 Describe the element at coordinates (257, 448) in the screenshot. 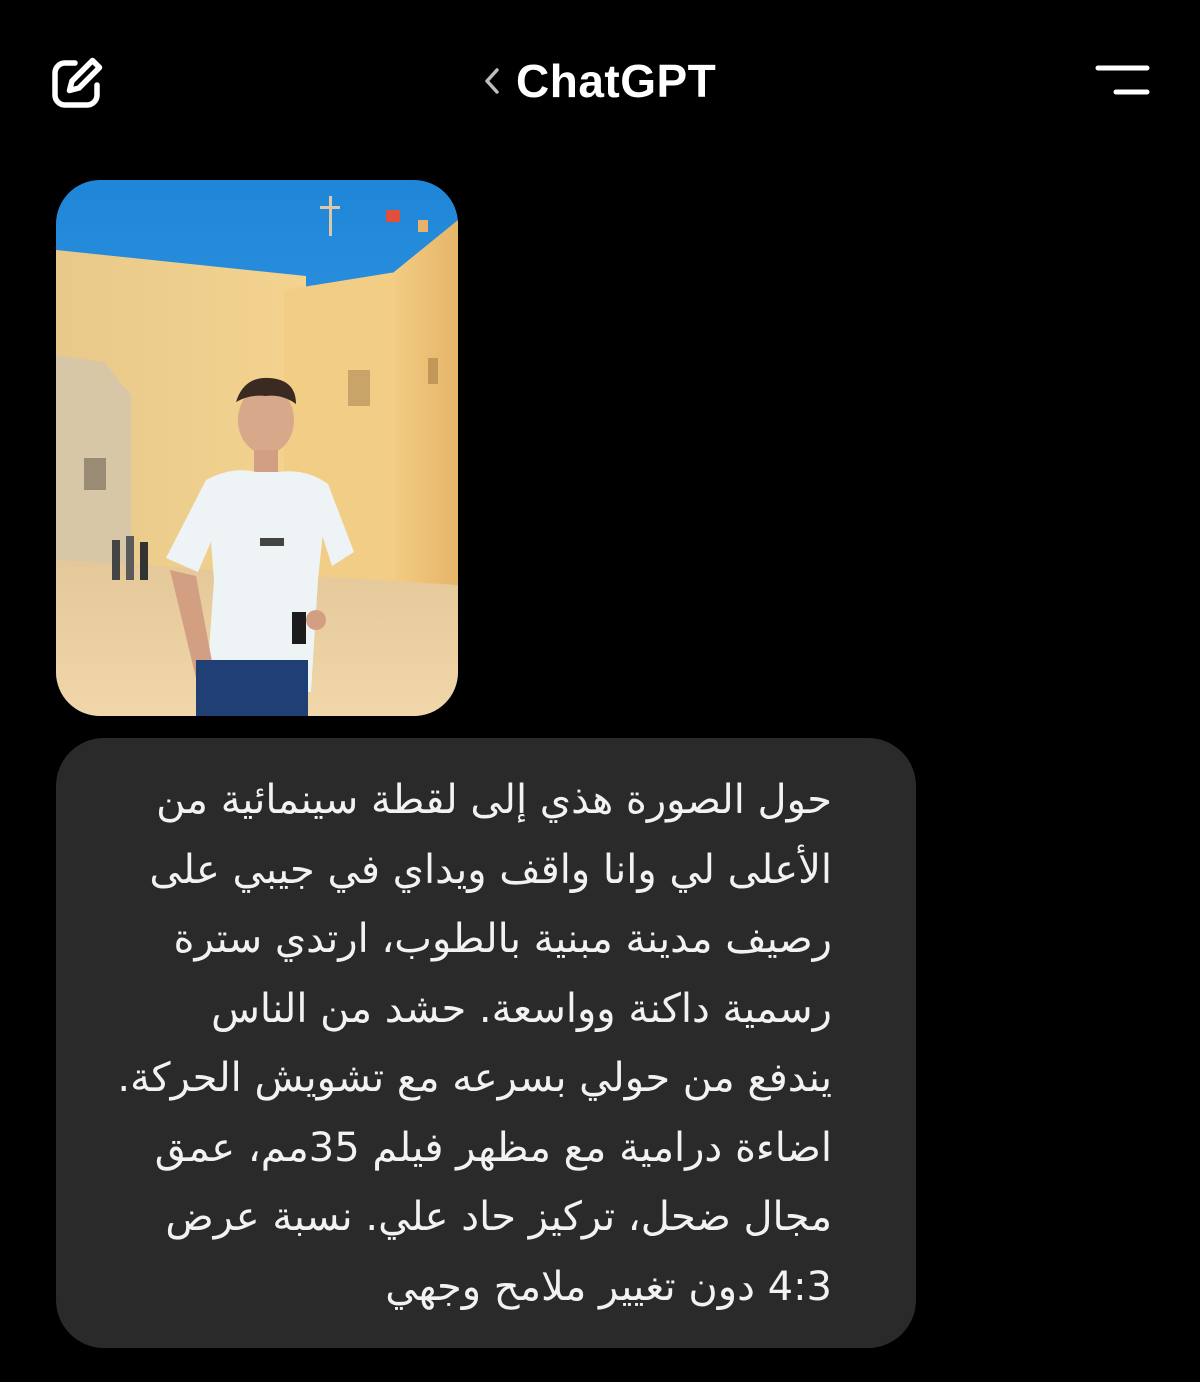

I see `attached-photo` at that location.